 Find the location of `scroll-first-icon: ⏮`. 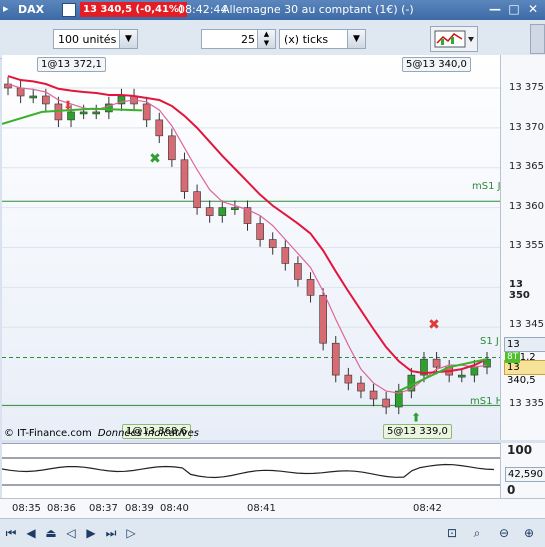

scroll-first-icon: ⏮ is located at coordinates (11, 533).